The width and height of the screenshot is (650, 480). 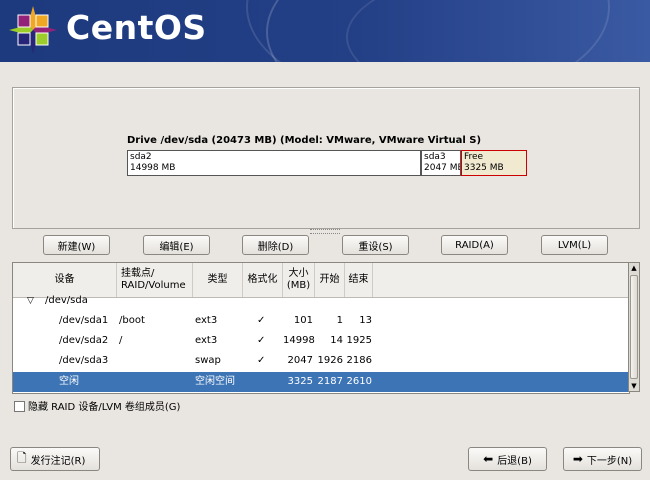 What do you see at coordinates (299, 280) in the screenshot?
I see `column-header-size: 大小 (MB)` at bounding box center [299, 280].